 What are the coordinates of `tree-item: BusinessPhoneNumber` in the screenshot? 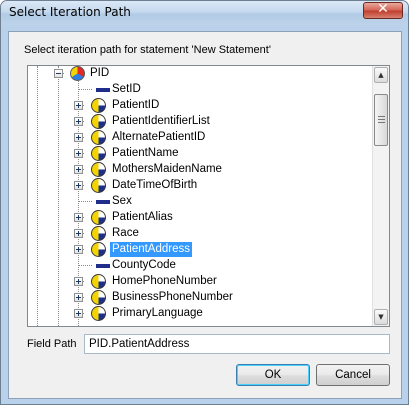 It's located at (198, 298).